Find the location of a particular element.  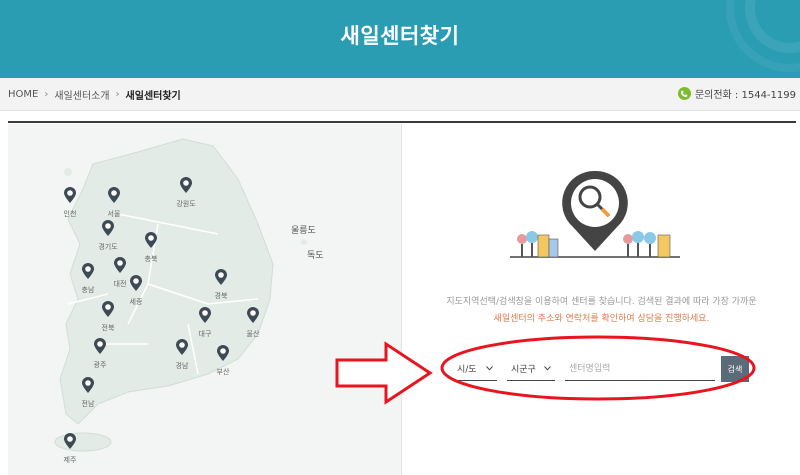

page-title: 새일센터찾기 is located at coordinates (400, 36).